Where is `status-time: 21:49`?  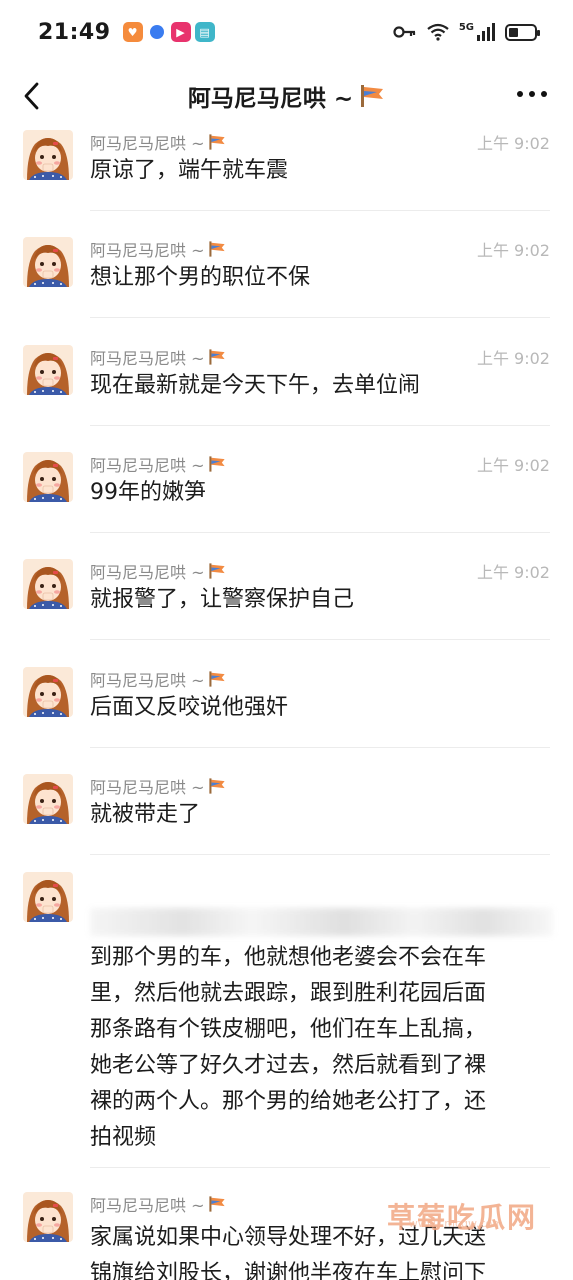
status-time: 21:49 is located at coordinates (74, 32).